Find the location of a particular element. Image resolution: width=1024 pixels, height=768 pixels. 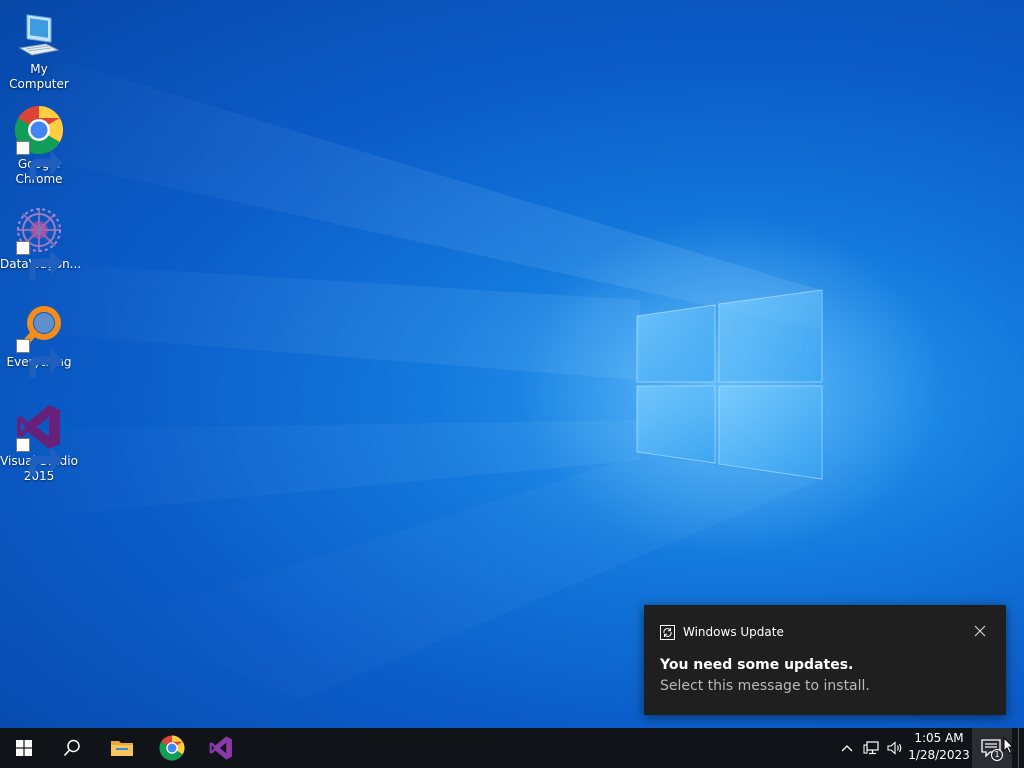

folder-icon is located at coordinates (122, 748).